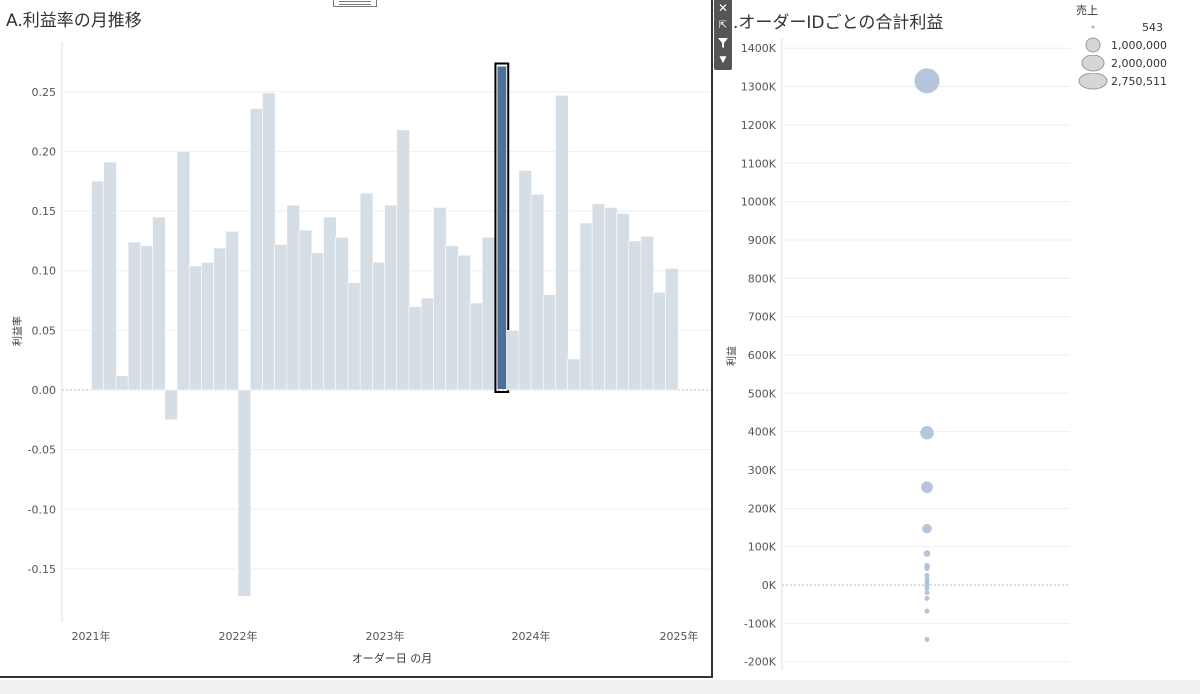 The image size is (1200, 694). What do you see at coordinates (762, 393) in the screenshot?
I see `y-tick-label: 500K` at bounding box center [762, 393].